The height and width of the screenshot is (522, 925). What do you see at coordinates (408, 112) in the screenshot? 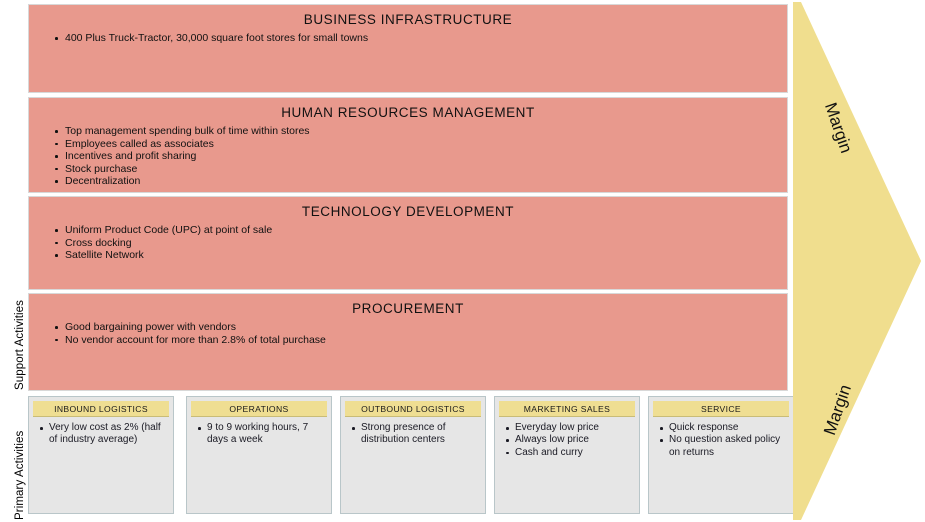
I see `band-title: HUMAN RESOURCES MANAGEMENT` at bounding box center [408, 112].